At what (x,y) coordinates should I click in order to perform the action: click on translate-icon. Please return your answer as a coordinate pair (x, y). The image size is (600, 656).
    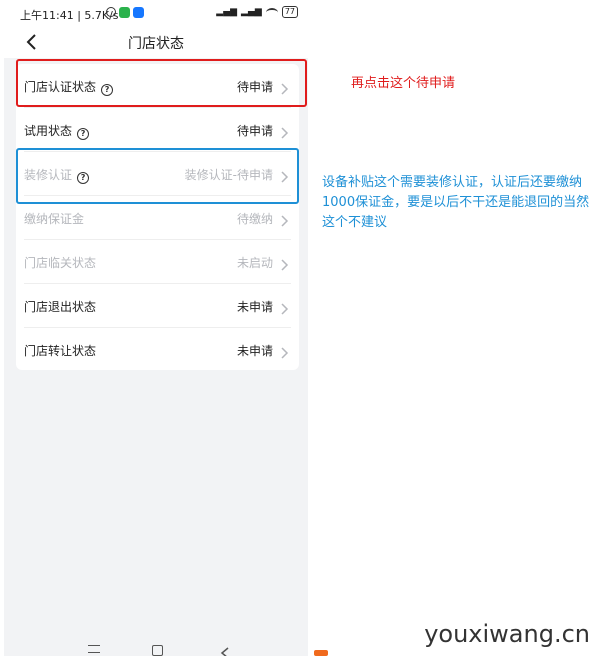
    Looking at the image, I should click on (138, 12).